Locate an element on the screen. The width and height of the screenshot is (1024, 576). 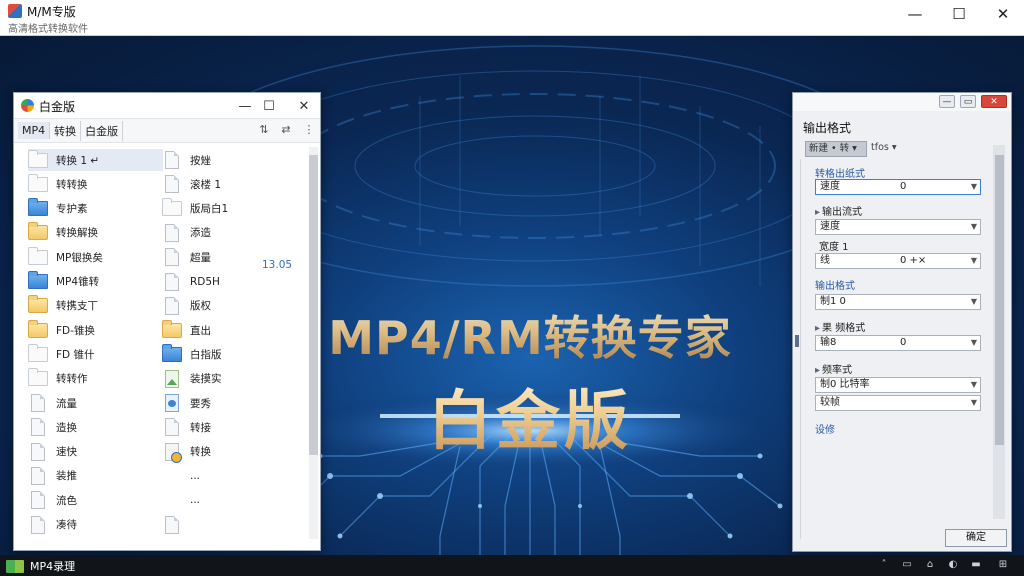
file-item: 装摸实 is located at coordinates (229, 379).